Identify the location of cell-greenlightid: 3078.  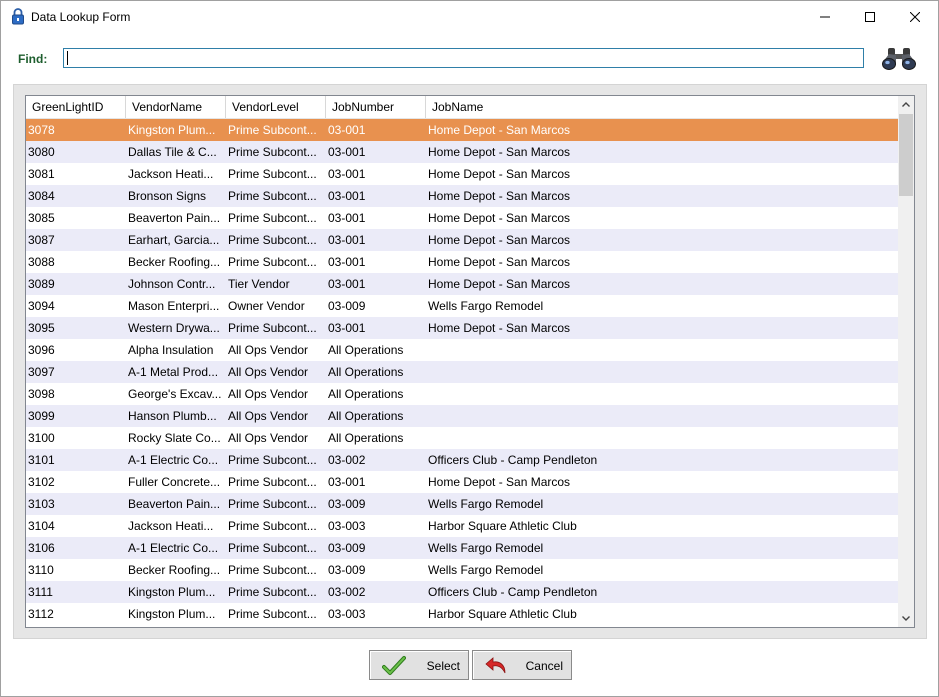
(41, 130).